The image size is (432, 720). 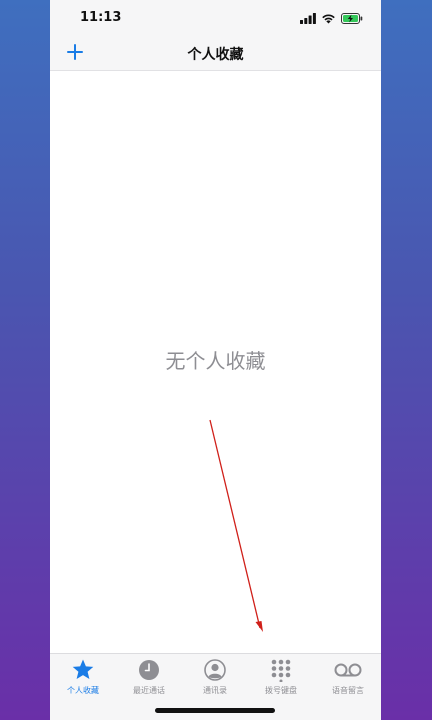 What do you see at coordinates (83, 669) in the screenshot?
I see `star-icon` at bounding box center [83, 669].